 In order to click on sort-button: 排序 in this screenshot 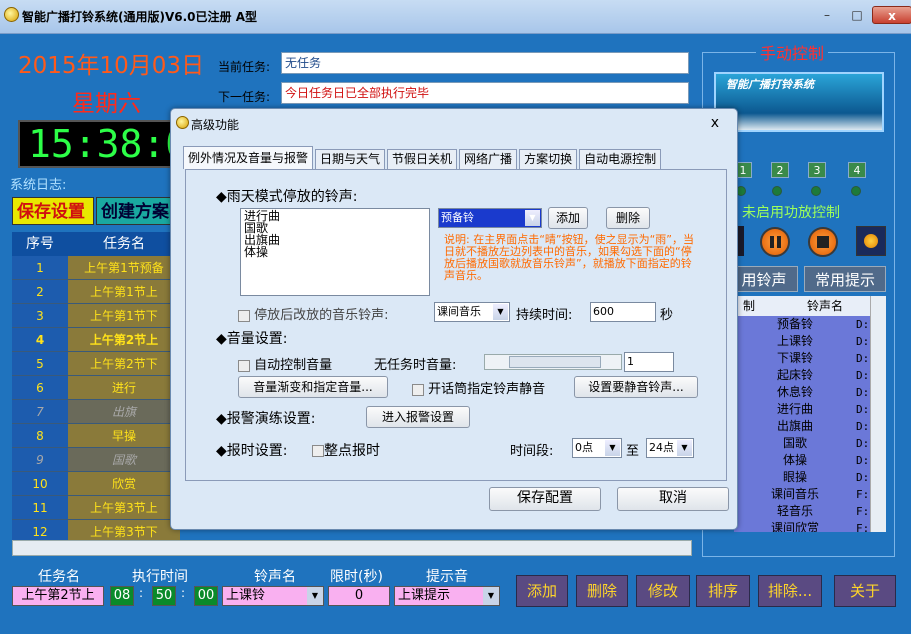, I will do `click(723, 591)`.